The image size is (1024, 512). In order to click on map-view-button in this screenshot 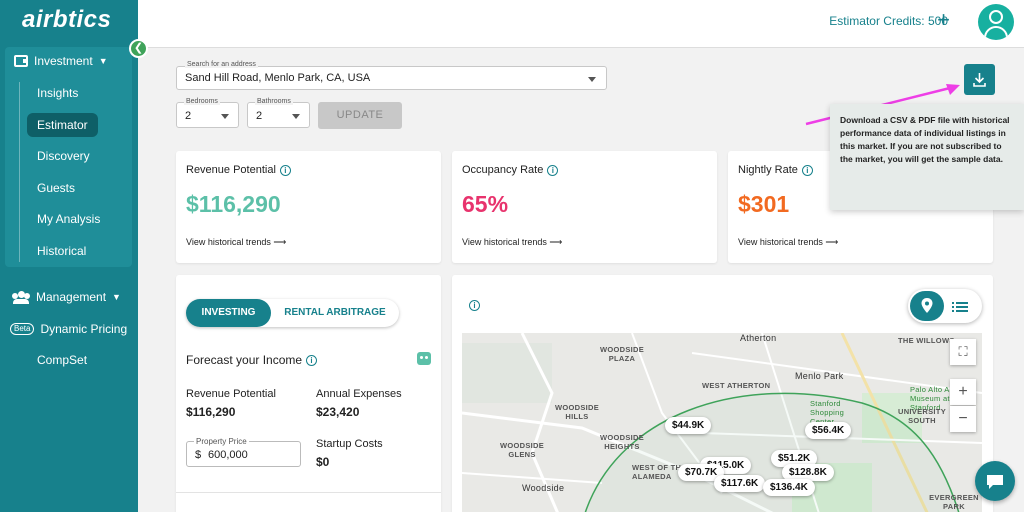, I will do `click(927, 306)`.